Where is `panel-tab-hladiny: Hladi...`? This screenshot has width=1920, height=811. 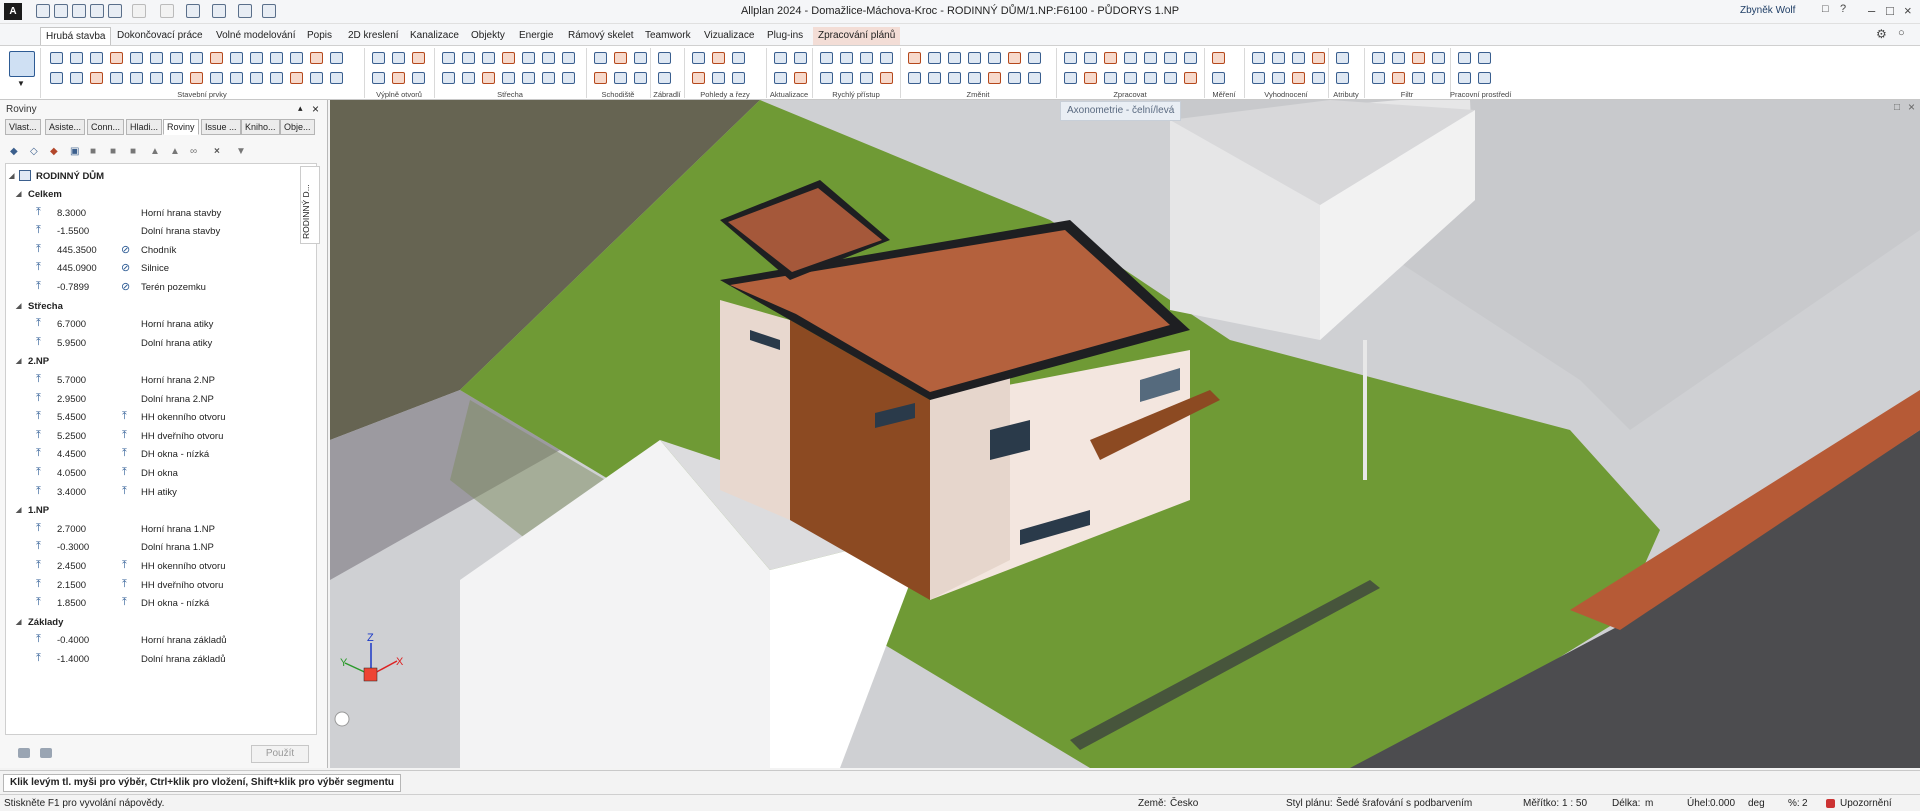
panel-tab-hladiny: Hladi... is located at coordinates (144, 127).